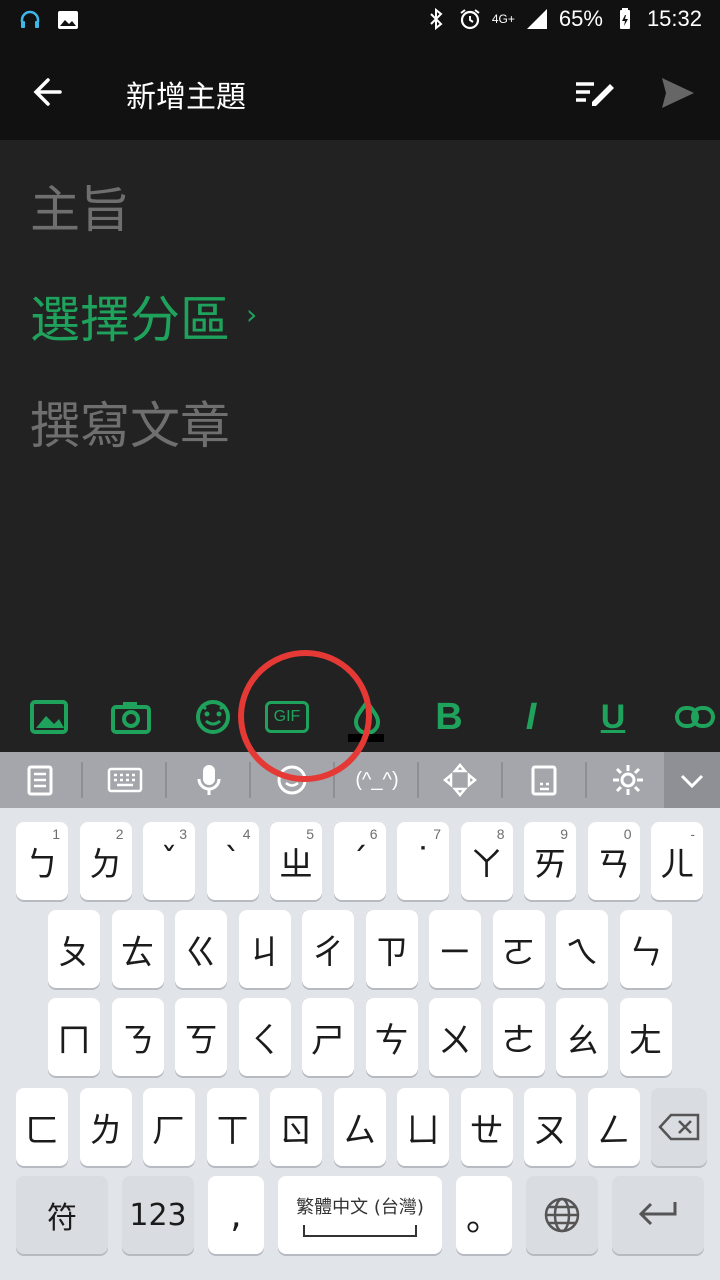 The height and width of the screenshot is (1280, 720). I want to click on key-row1: ˋ4, so click(232, 861).